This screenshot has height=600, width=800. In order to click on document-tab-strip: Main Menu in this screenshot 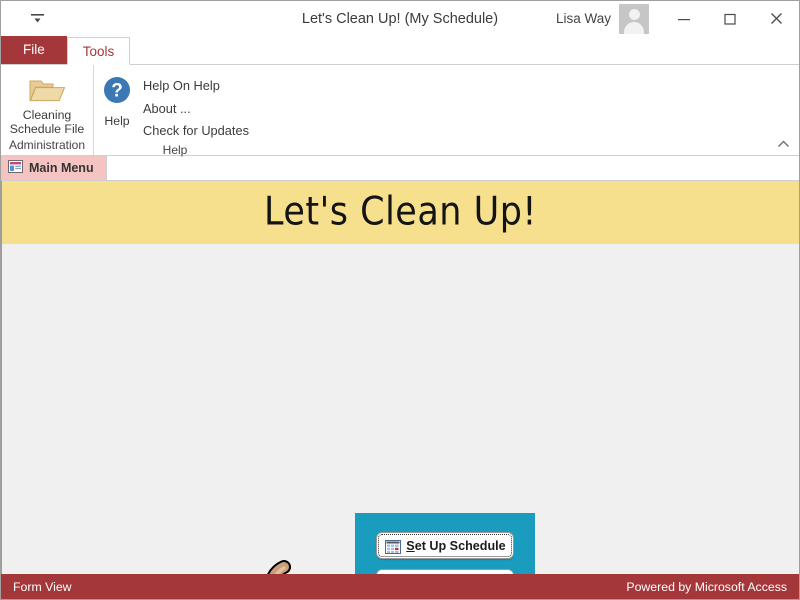, I will do `click(400, 168)`.